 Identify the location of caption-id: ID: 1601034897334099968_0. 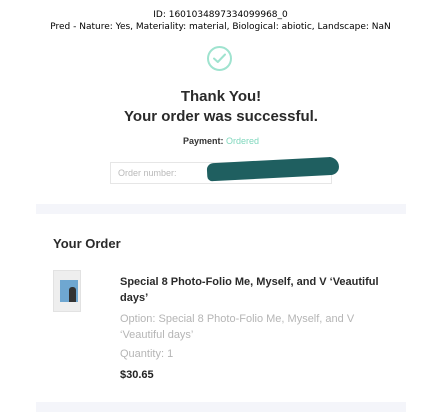
(220, 15).